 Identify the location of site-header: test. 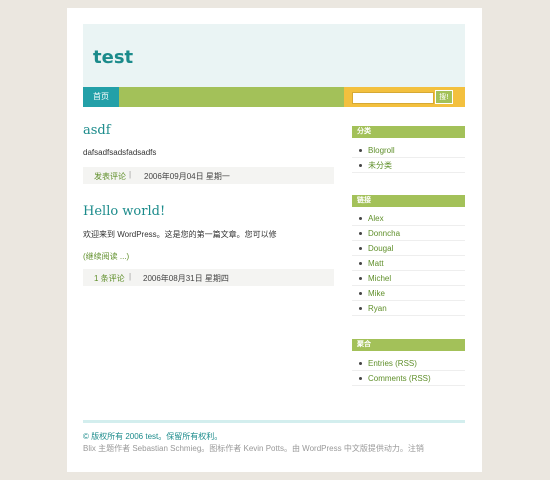
(274, 55).